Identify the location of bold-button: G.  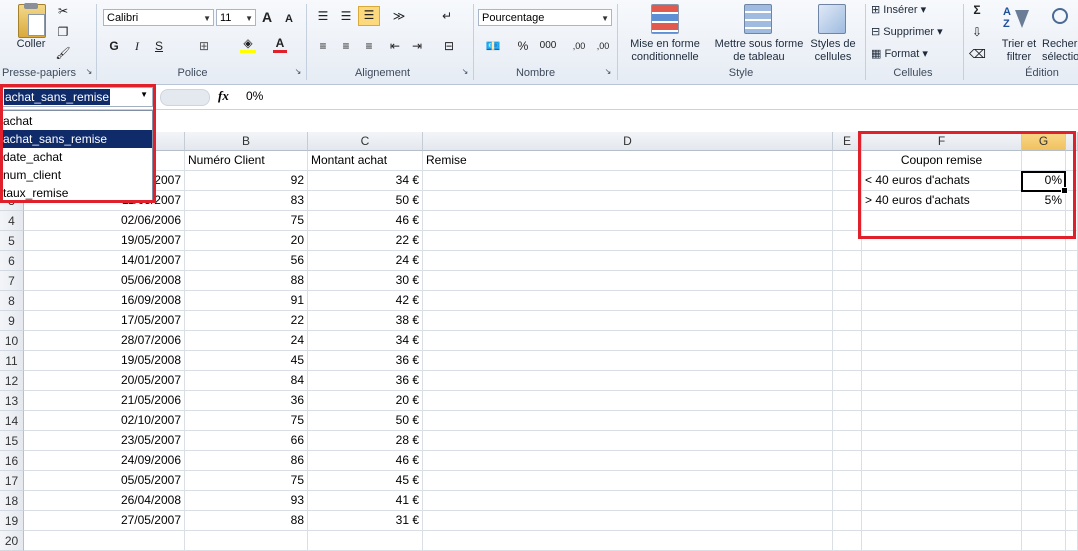
(114, 46).